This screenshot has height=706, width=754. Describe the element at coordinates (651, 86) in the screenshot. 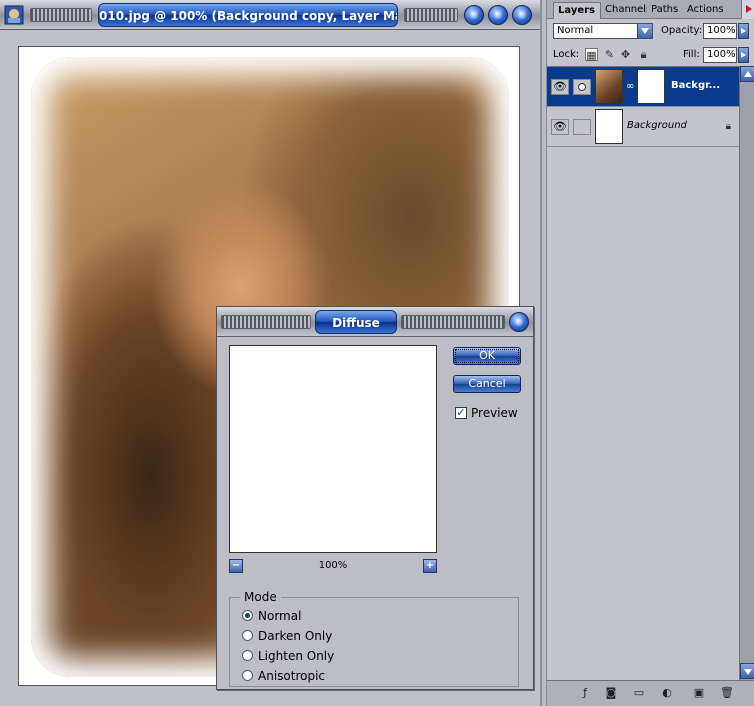

I see `layer-mask-thumbnail` at that location.